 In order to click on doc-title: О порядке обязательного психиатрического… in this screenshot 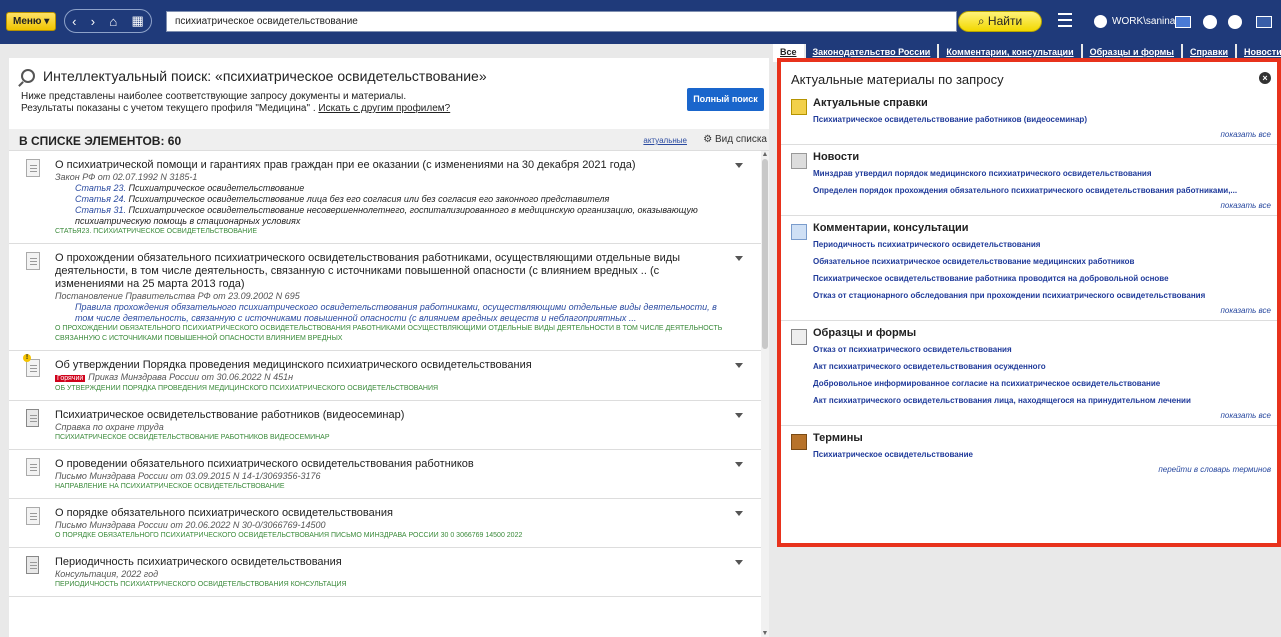, I will do `click(389, 513)`.